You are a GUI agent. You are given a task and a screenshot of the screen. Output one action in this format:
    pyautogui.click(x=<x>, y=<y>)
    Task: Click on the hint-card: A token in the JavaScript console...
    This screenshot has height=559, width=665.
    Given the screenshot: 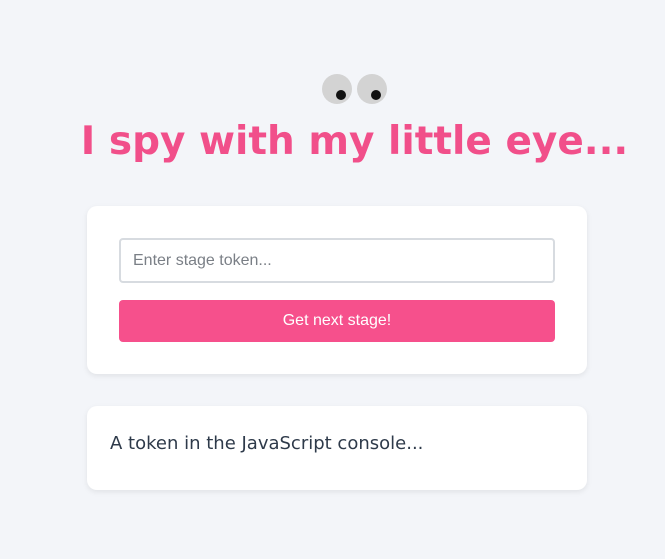 What is the action you would take?
    pyautogui.click(x=337, y=448)
    